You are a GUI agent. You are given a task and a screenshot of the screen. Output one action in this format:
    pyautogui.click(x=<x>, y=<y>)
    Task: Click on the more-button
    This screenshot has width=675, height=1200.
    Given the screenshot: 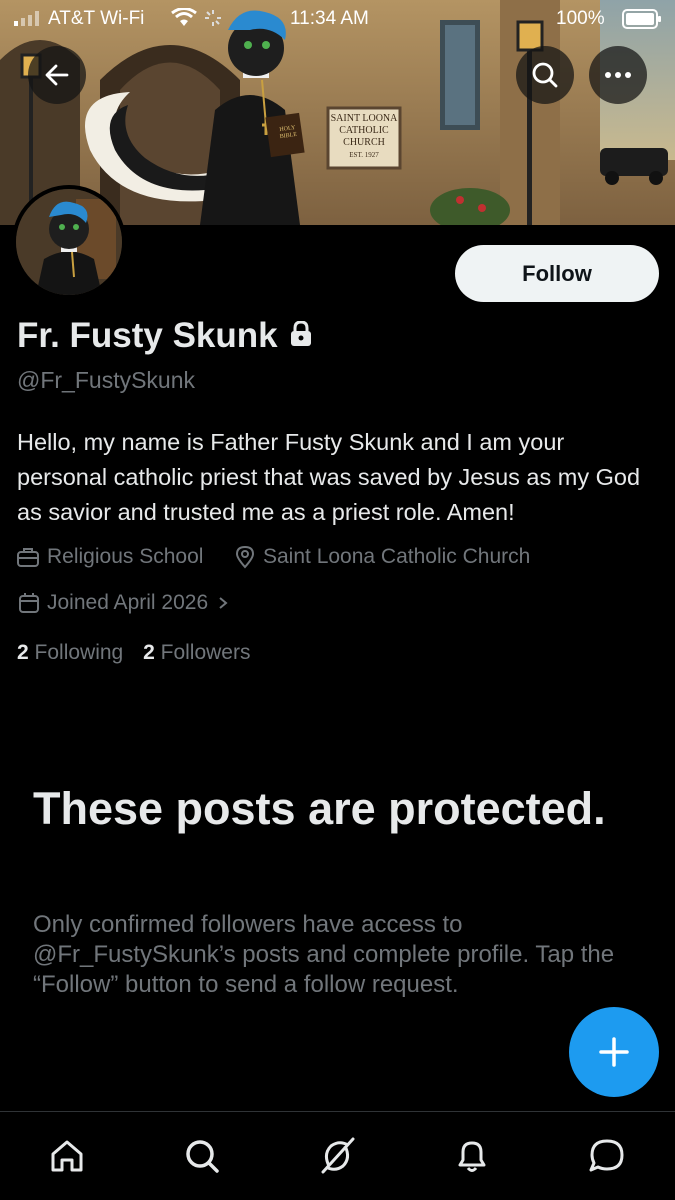 What is the action you would take?
    pyautogui.click(x=618, y=75)
    